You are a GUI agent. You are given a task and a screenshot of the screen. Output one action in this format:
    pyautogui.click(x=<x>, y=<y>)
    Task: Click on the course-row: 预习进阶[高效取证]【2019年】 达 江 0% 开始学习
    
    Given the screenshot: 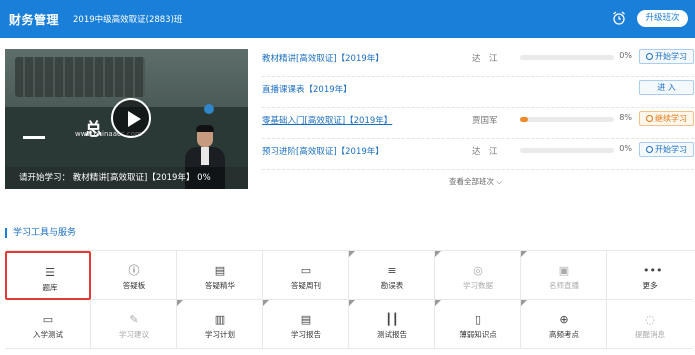 What is the action you would take?
    pyautogui.click(x=478, y=154)
    